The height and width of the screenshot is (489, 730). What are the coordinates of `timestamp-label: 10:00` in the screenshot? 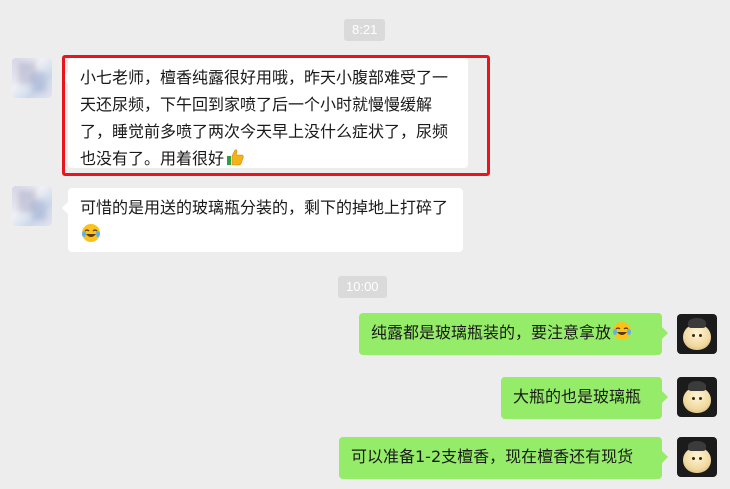 It's located at (362, 287).